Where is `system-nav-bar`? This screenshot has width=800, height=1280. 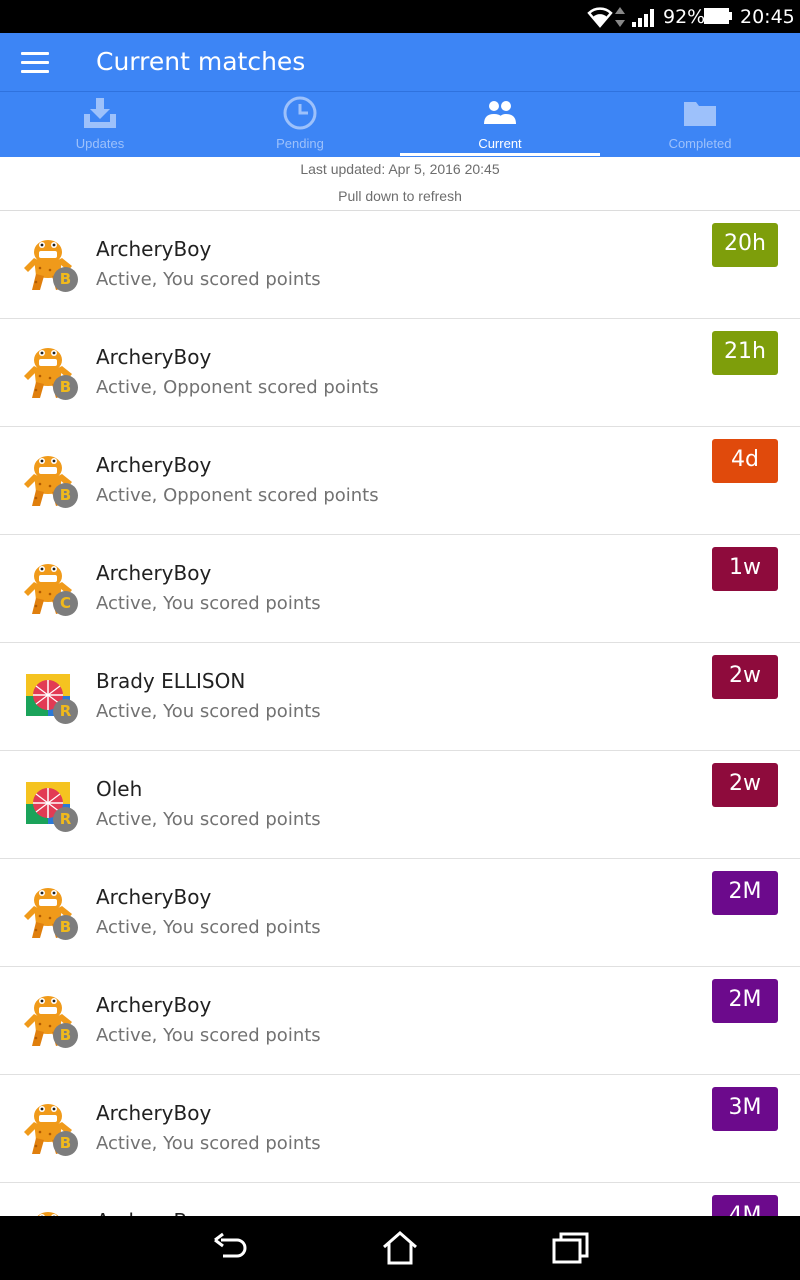 system-nav-bar is located at coordinates (400, 1248).